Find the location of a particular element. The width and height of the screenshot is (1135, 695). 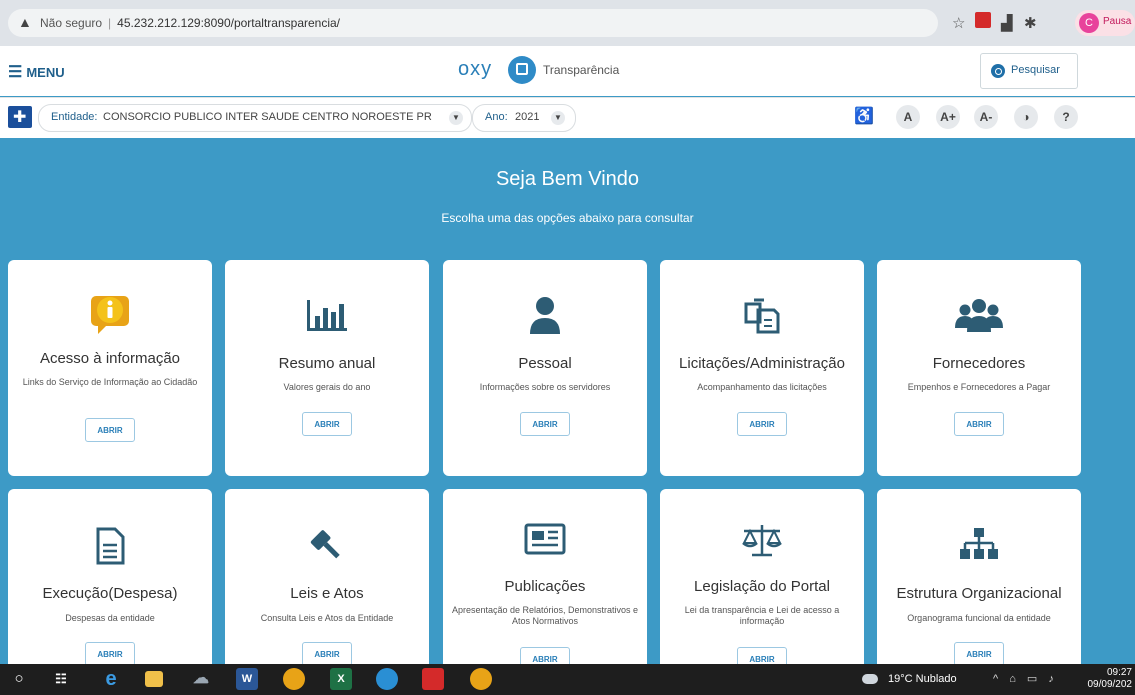

accessibility-icon: ♿ is located at coordinates (864, 117).